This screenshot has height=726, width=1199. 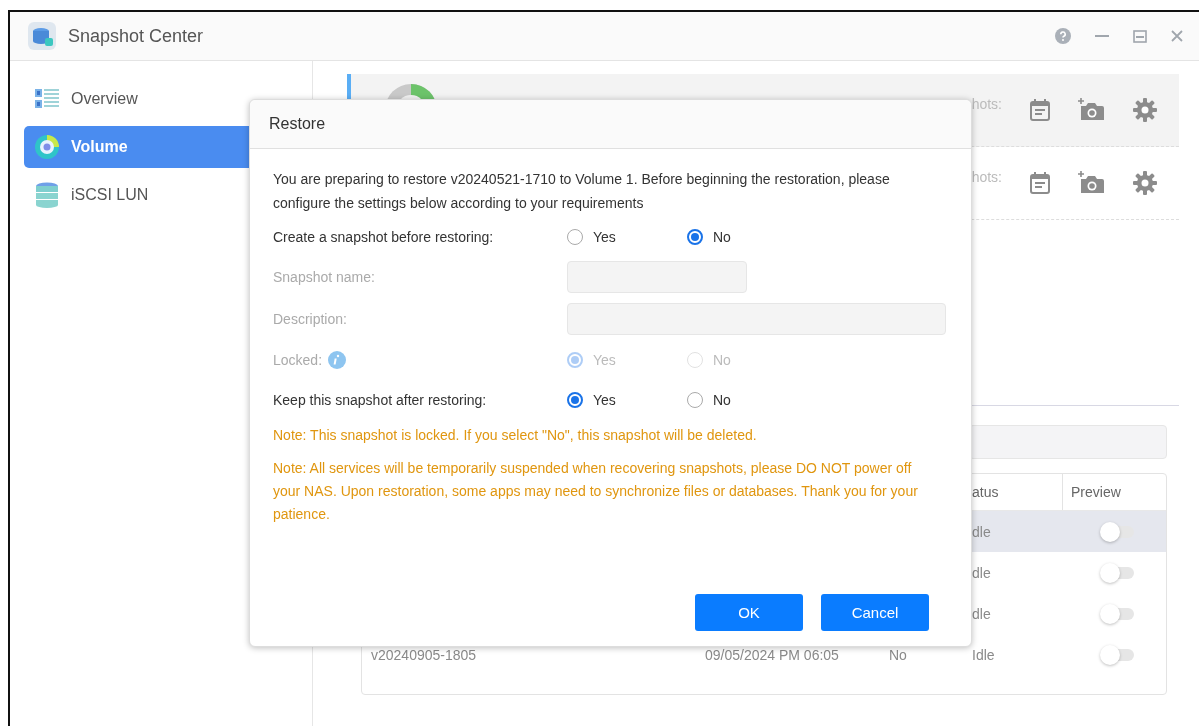 I want to click on window-title: Snapshot Center, so click(x=136, y=36).